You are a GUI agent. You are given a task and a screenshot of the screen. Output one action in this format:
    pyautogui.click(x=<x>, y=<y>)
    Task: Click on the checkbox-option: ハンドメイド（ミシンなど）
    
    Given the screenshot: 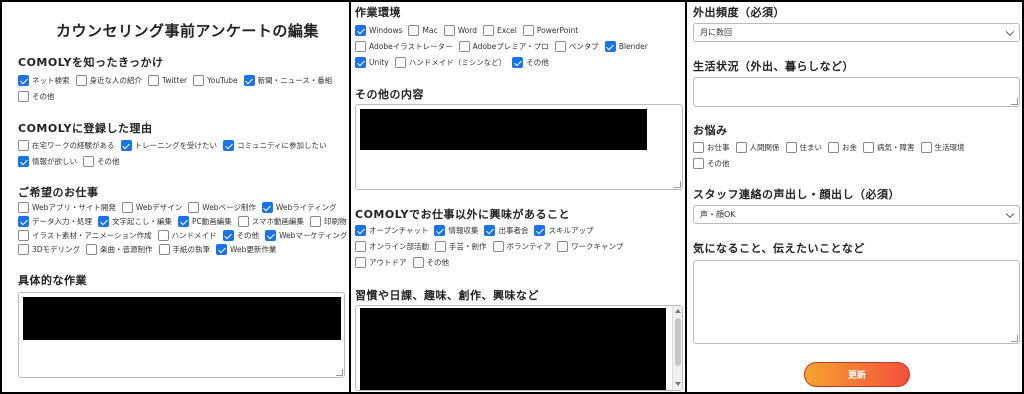 What is the action you would take?
    pyautogui.click(x=450, y=62)
    